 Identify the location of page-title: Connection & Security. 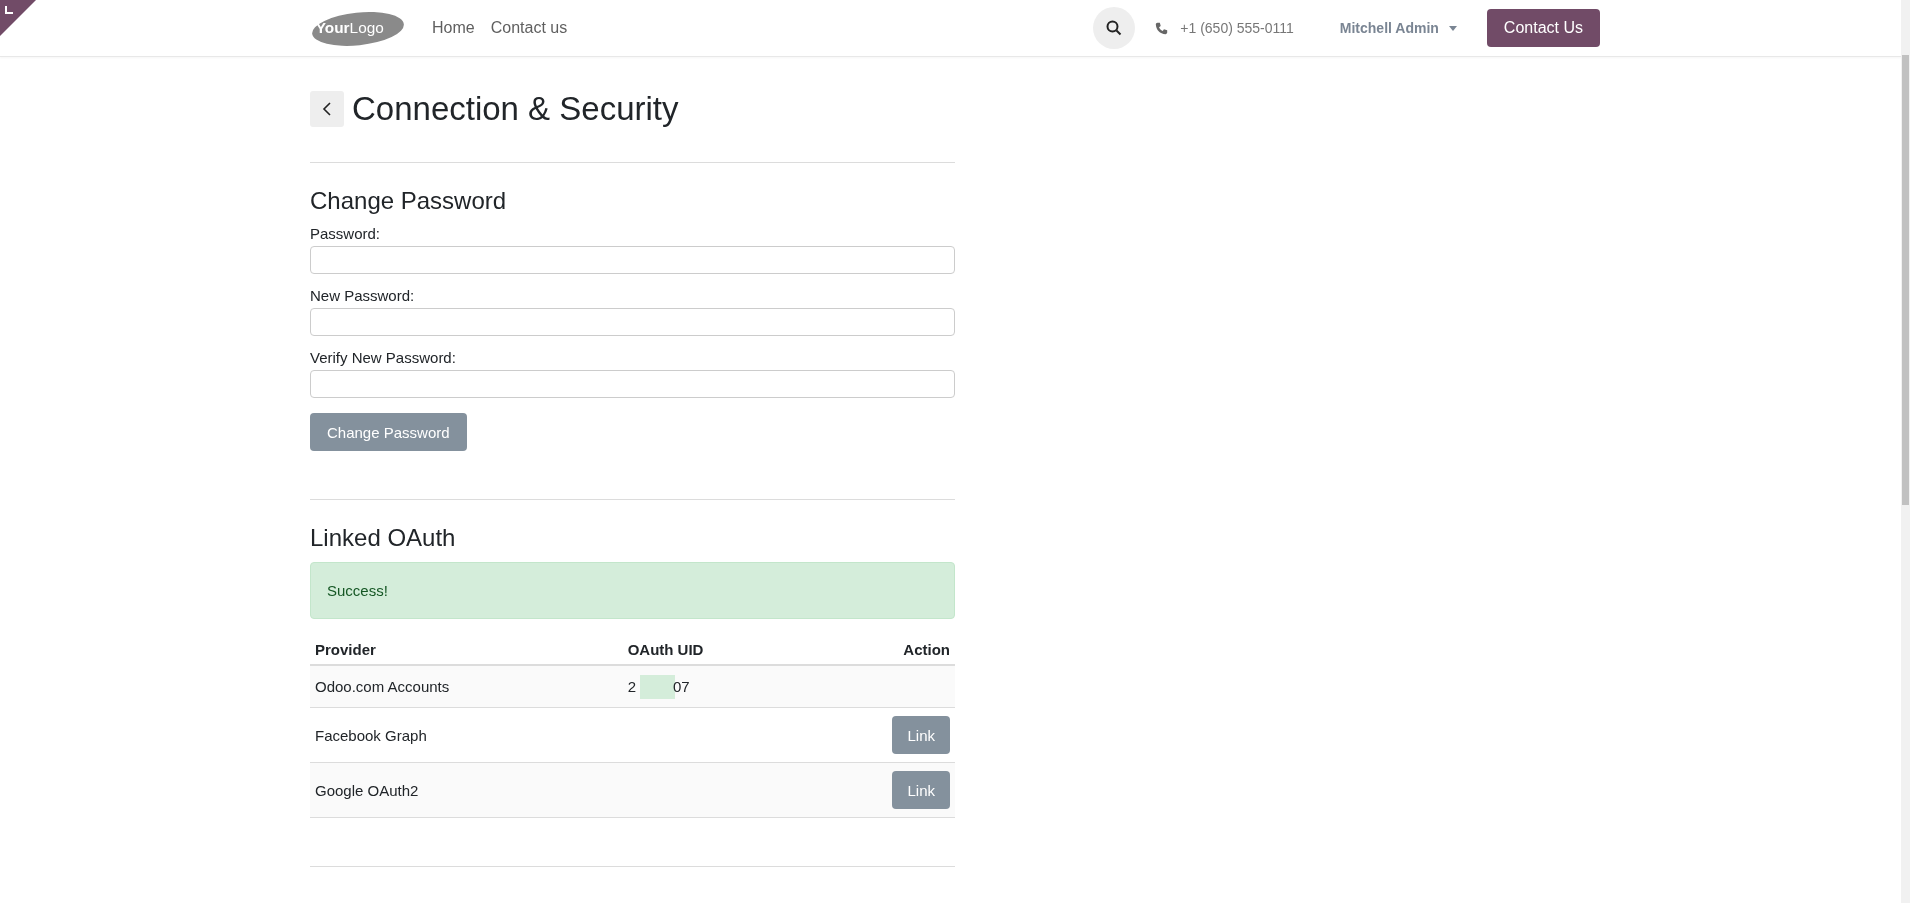
(515, 109).